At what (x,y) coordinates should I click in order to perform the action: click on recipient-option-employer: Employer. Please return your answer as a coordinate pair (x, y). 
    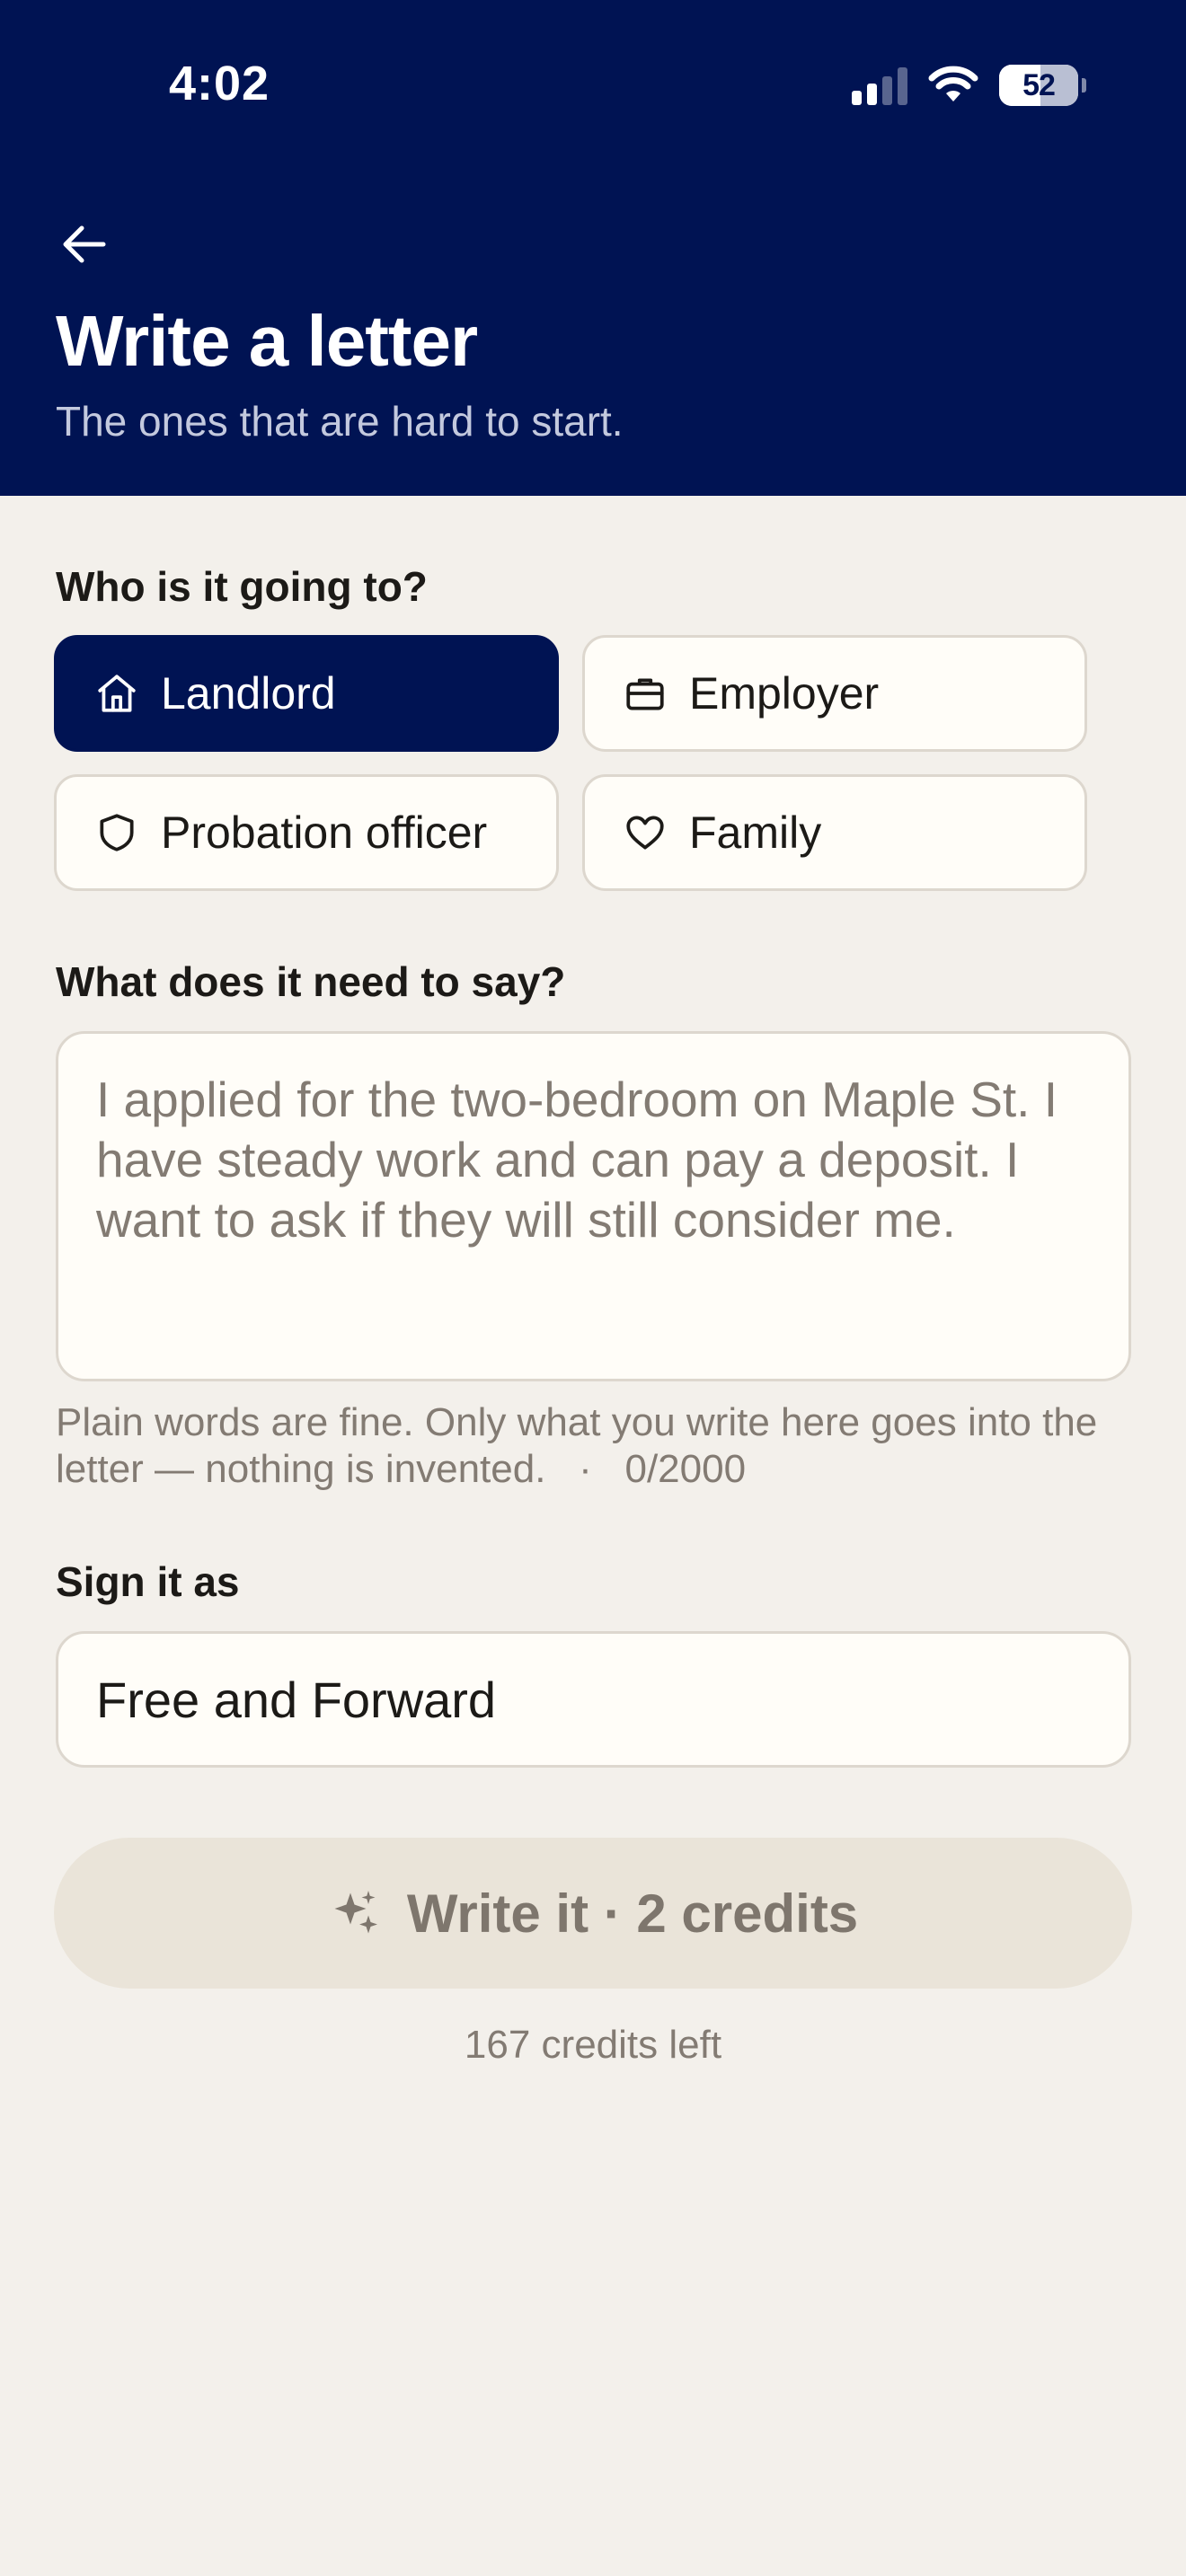
    Looking at the image, I should click on (834, 693).